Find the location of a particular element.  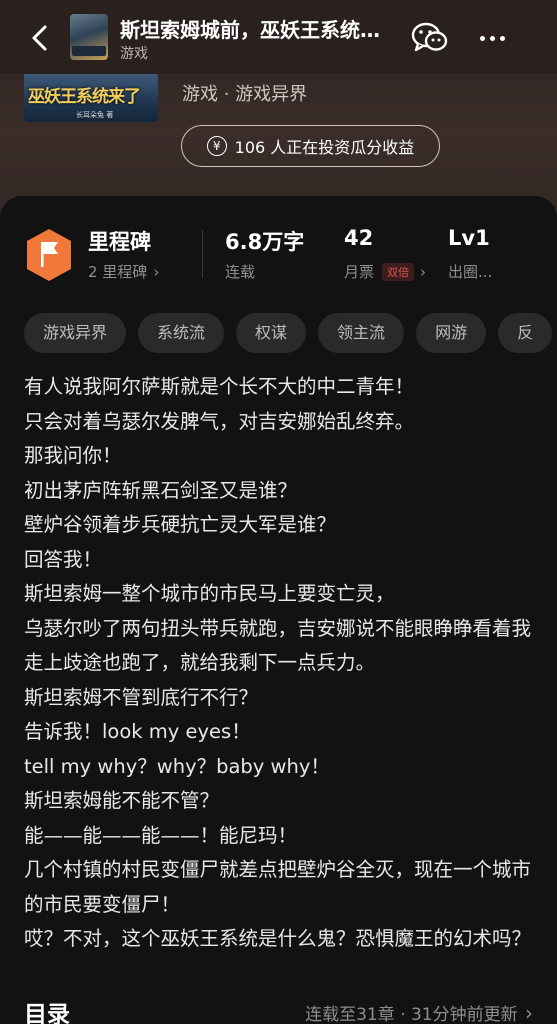

monthly-ticket-label: 月票 双倍 › is located at coordinates (385, 271).